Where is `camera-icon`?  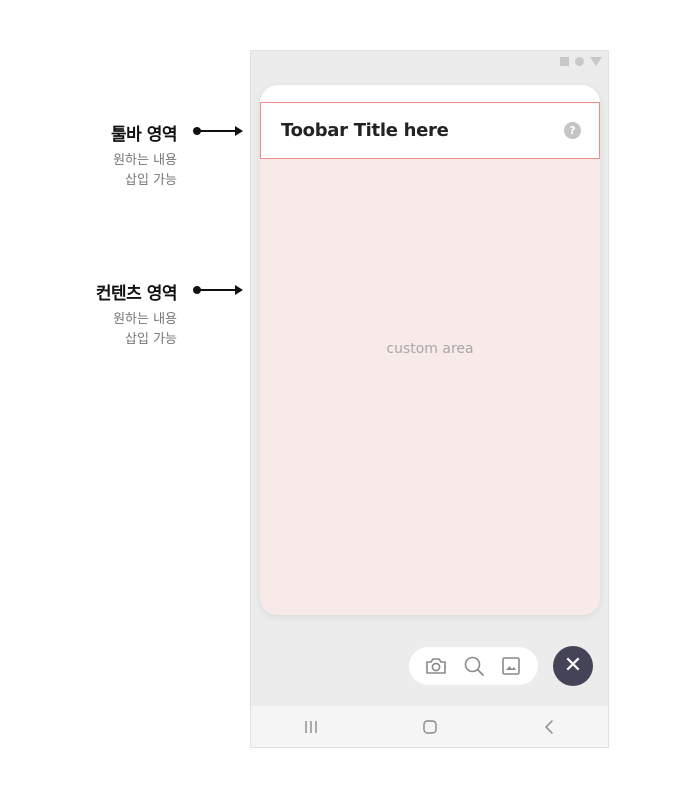 camera-icon is located at coordinates (436, 666).